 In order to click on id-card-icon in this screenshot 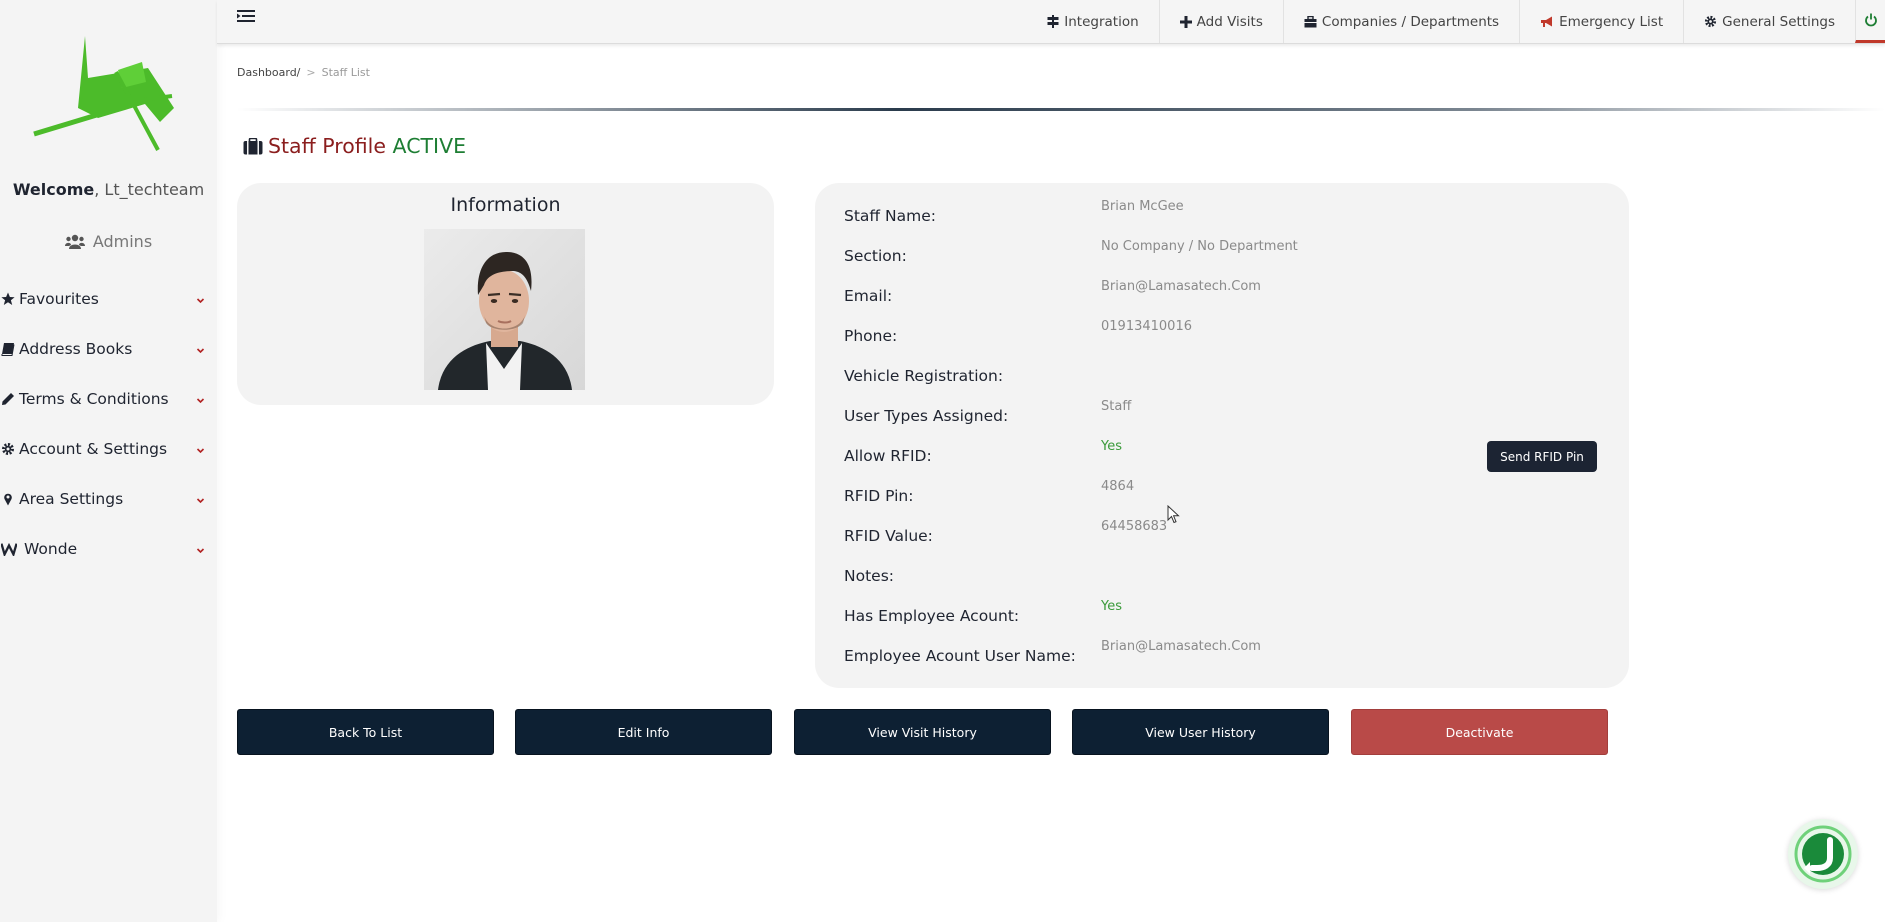, I will do `click(253, 146)`.